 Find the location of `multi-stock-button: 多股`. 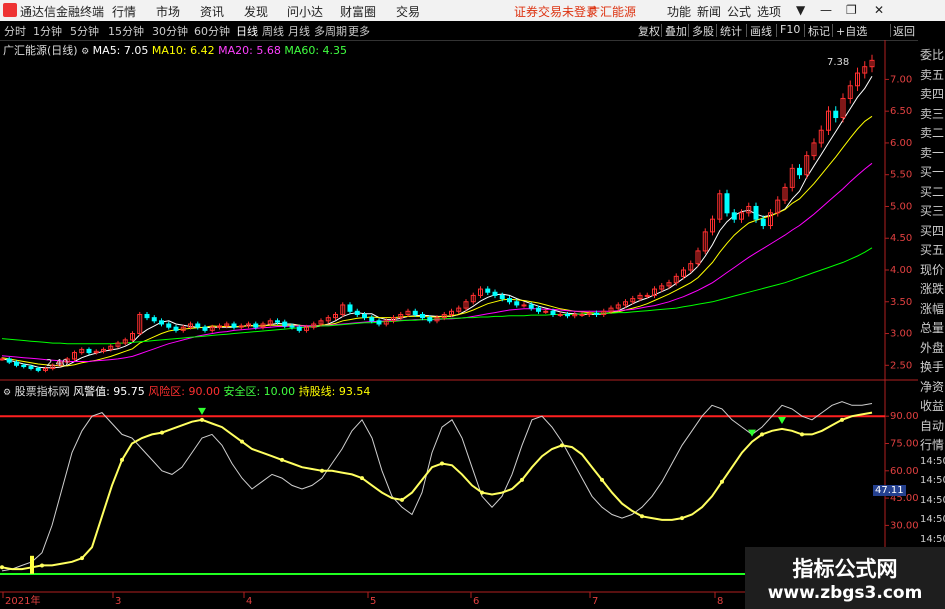

multi-stock-button: 多股 is located at coordinates (703, 31).